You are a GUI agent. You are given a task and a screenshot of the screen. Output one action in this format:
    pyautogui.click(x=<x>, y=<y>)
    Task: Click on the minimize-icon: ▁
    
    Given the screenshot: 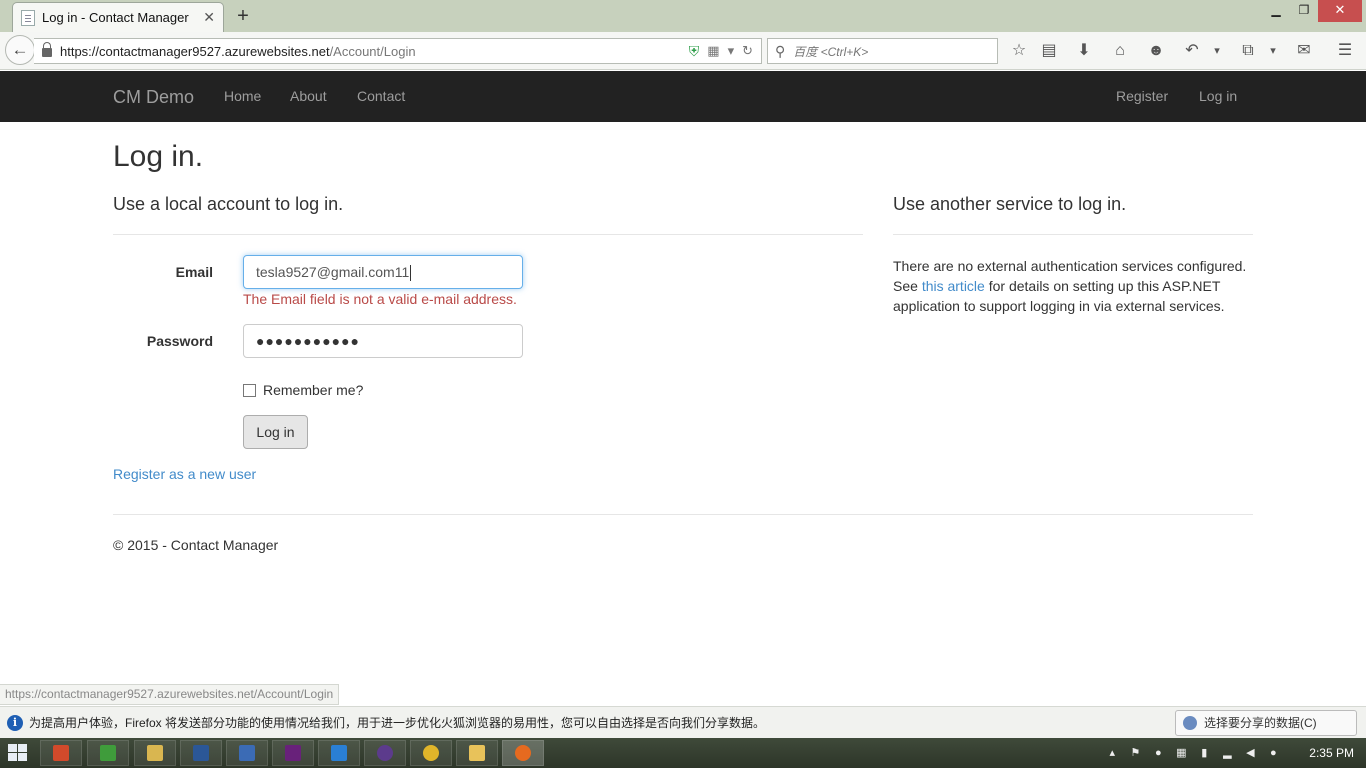 What is the action you would take?
    pyautogui.click(x=1276, y=11)
    